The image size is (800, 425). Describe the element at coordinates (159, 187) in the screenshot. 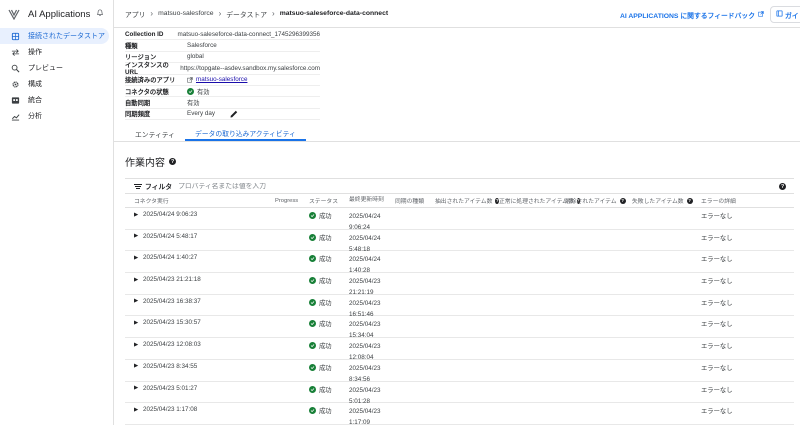

I see `filter-label: フィルタ` at that location.